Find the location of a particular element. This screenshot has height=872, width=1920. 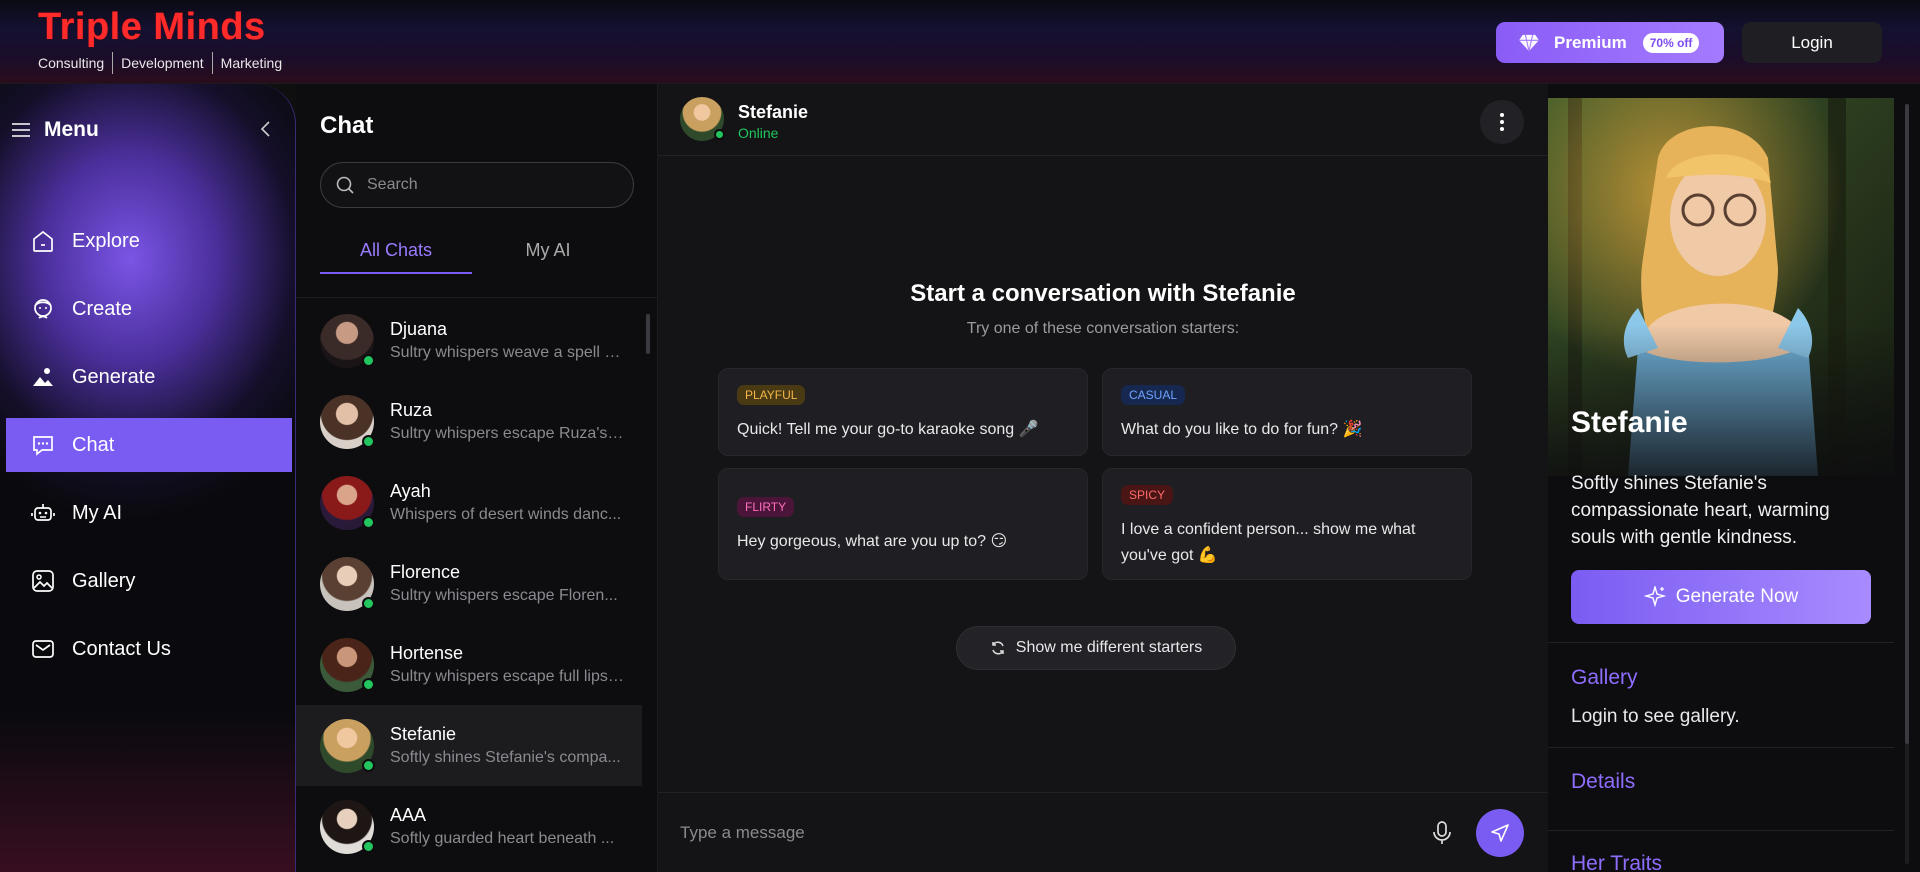

home-icon is located at coordinates (43, 241).